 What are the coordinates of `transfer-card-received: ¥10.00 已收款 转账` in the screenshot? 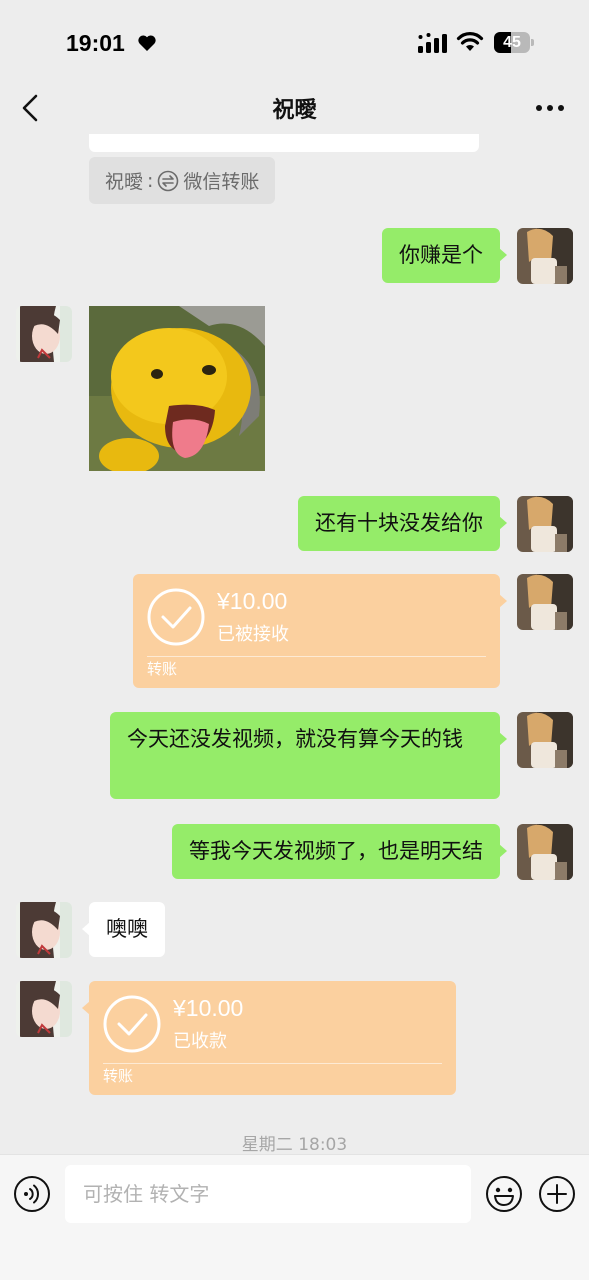 It's located at (269, 1038).